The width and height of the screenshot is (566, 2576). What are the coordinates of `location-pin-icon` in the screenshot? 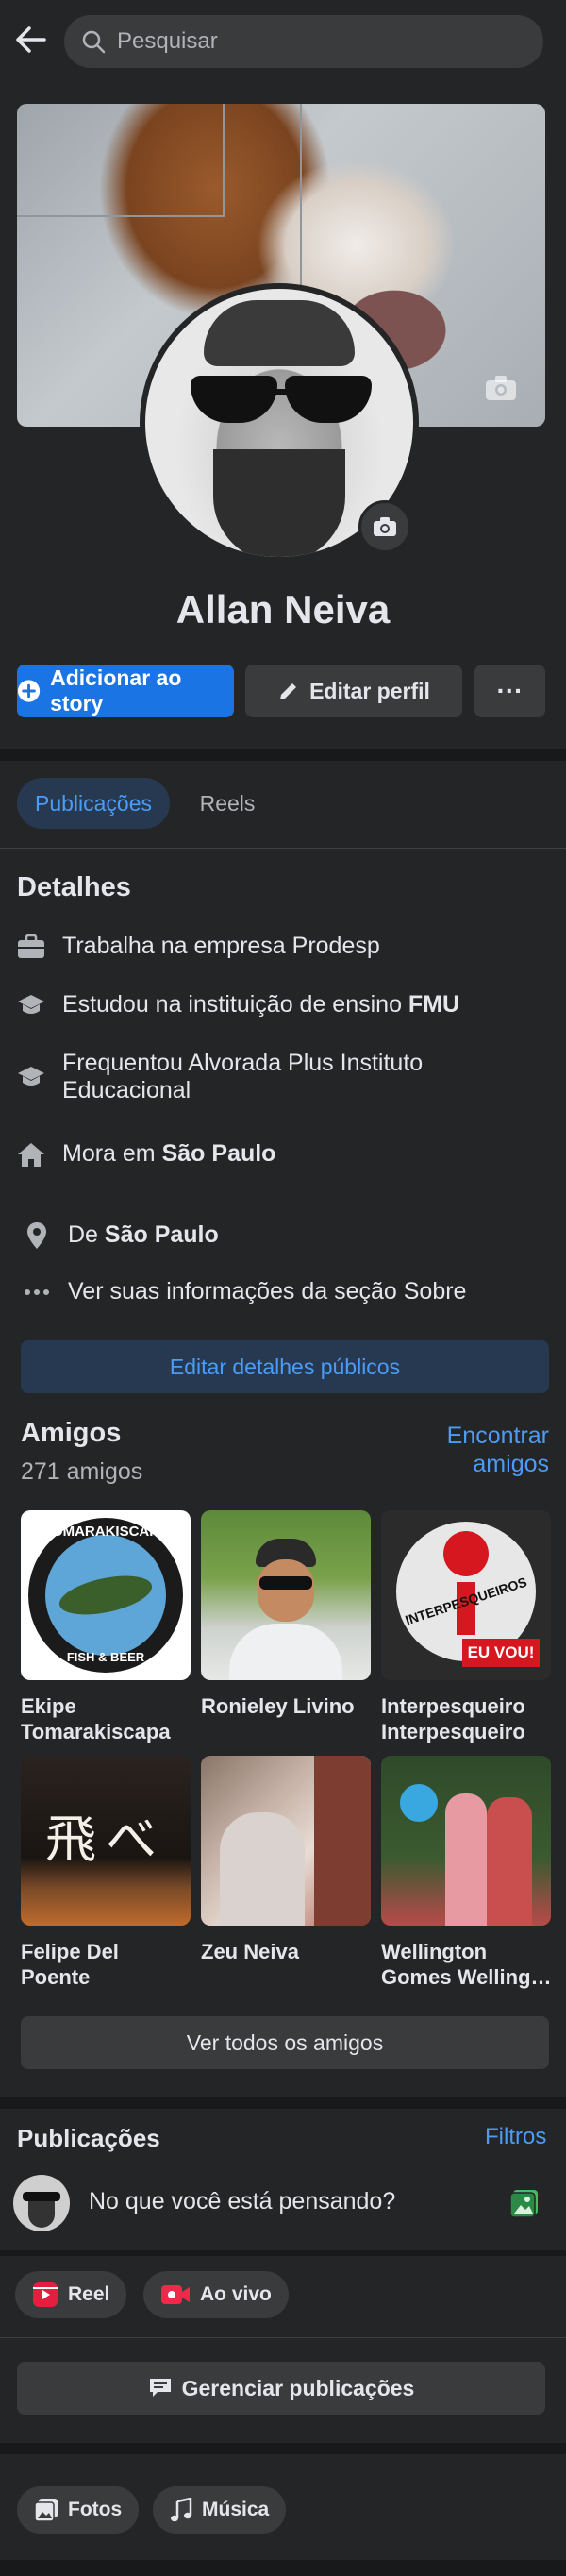 It's located at (37, 1236).